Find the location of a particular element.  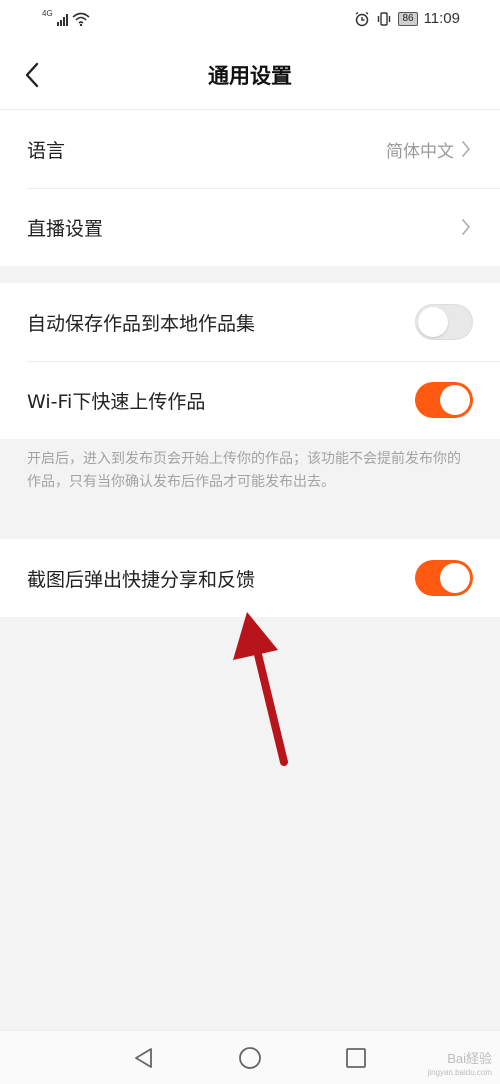

vibrate-icon is located at coordinates (384, 18).